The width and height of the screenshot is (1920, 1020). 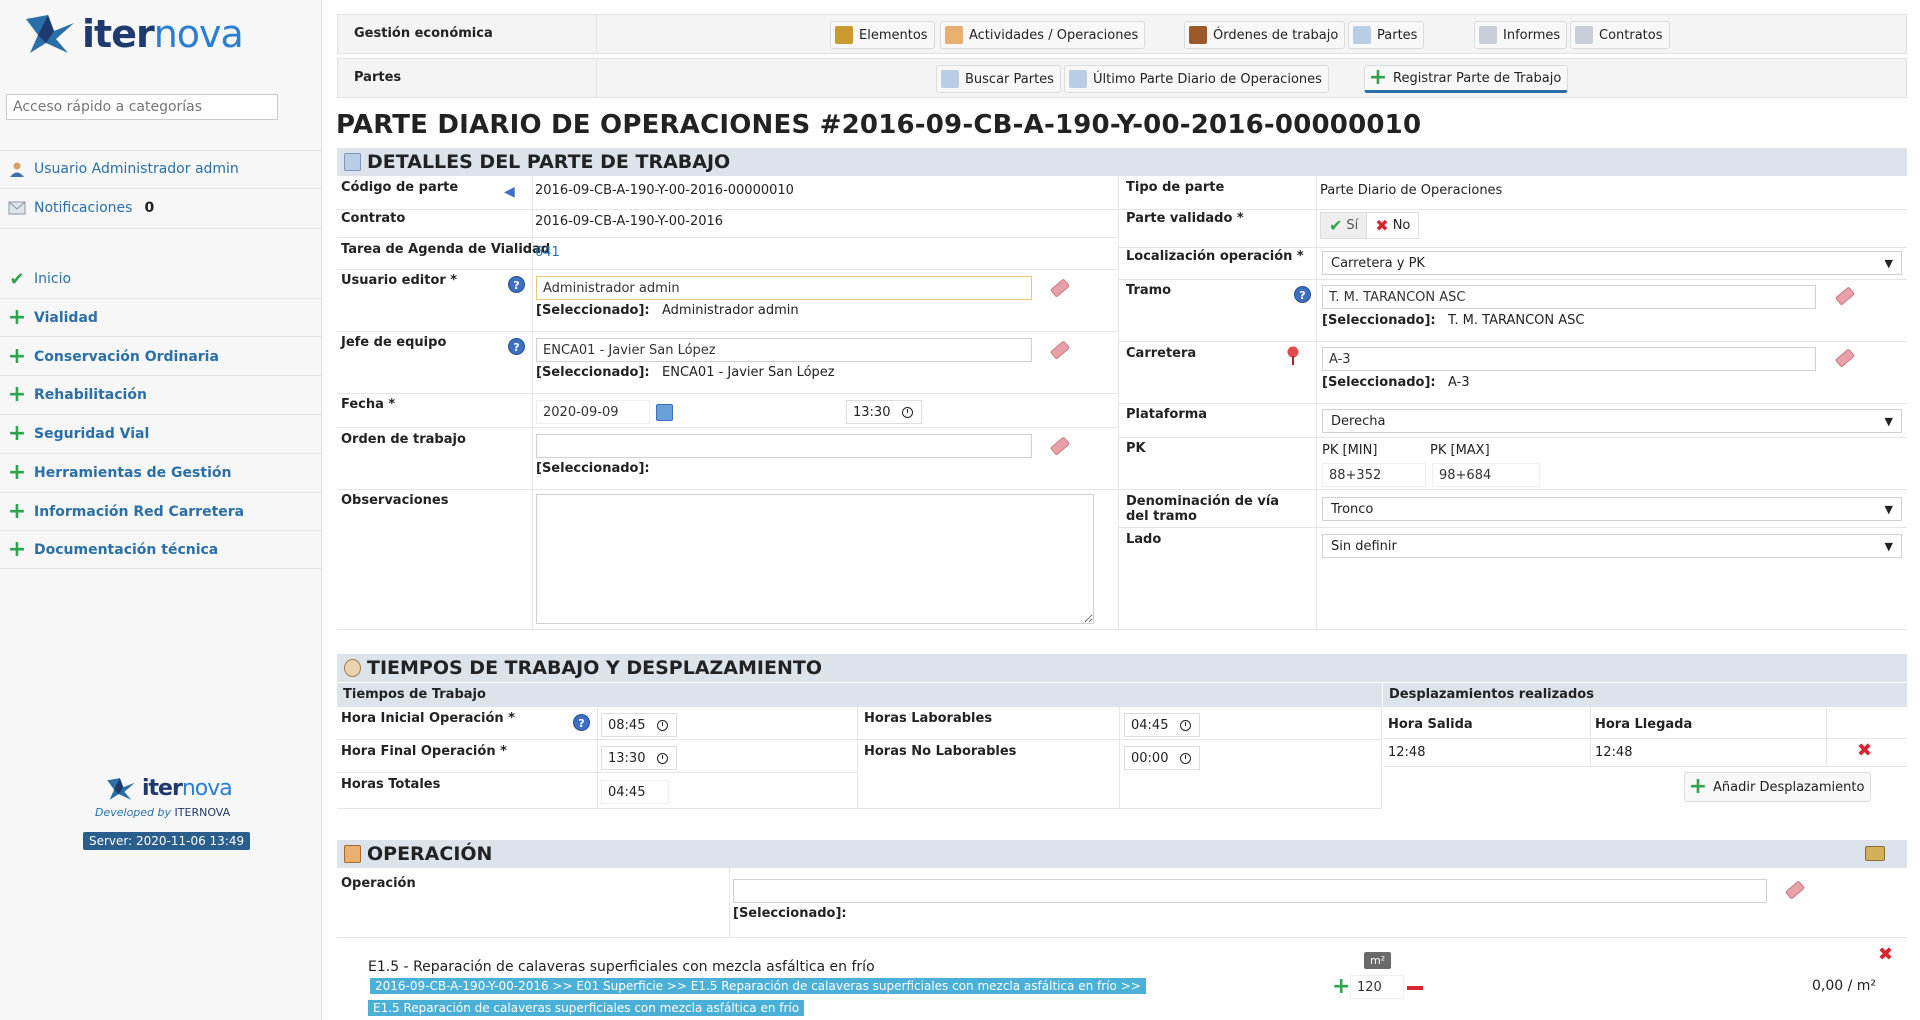 I want to click on sidebar-item-inicio: ✔ Inicio, so click(x=39, y=279).